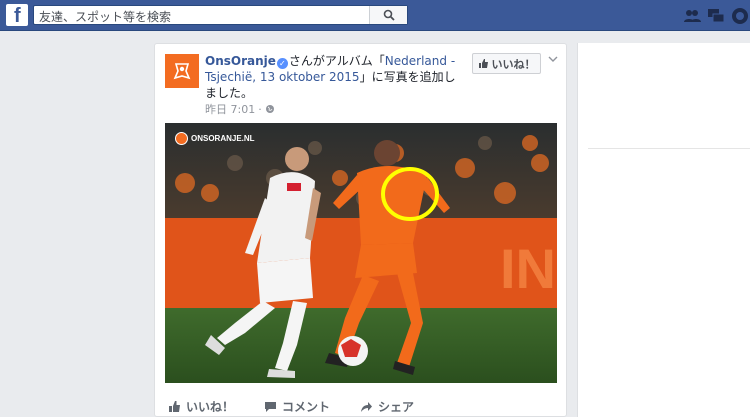 Image resolution: width=750 pixels, height=417 pixels. What do you see at coordinates (223, 138) in the screenshot?
I see `watermark-text: ONSORANJE.NL` at bounding box center [223, 138].